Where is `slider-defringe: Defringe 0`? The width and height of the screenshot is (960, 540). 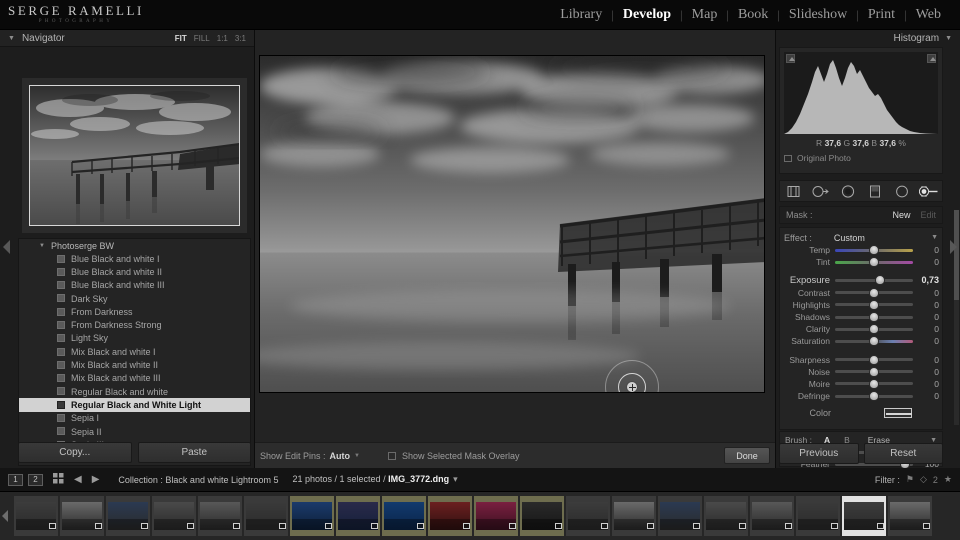 slider-defringe: Defringe 0 is located at coordinates (861, 396).